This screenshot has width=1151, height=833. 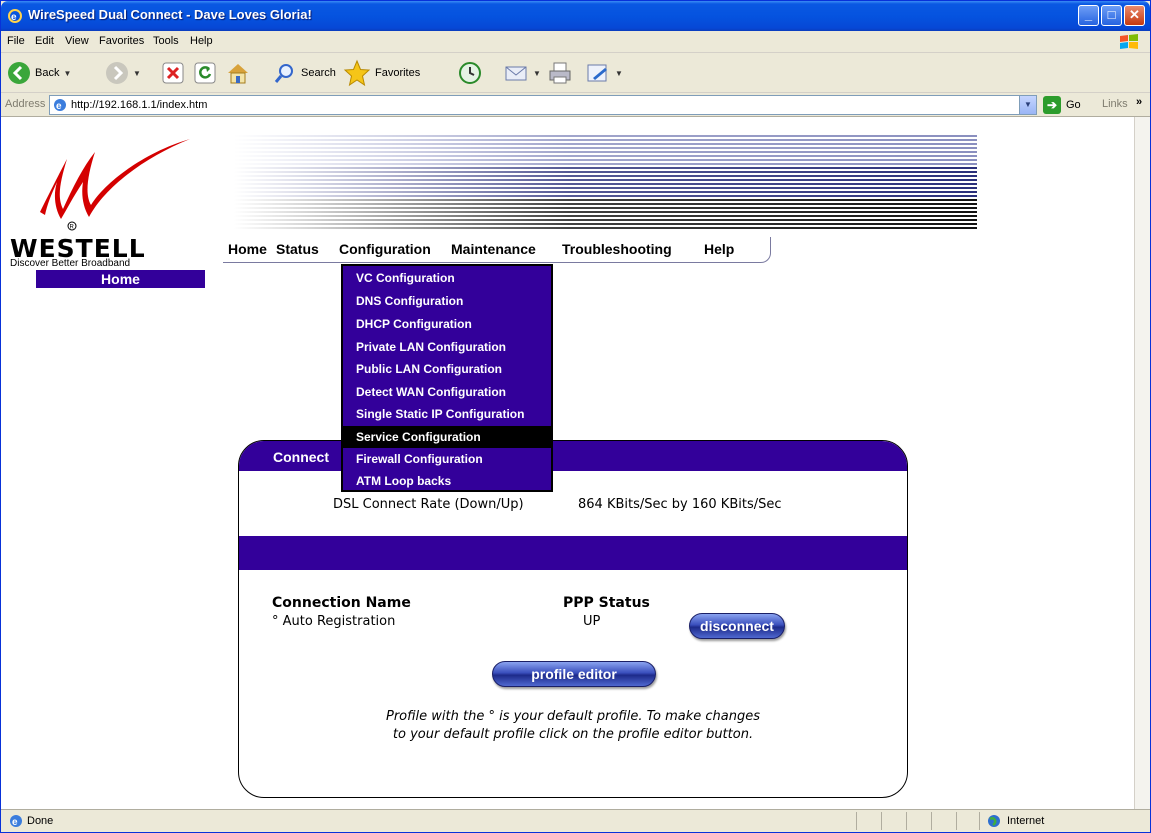 I want to click on forward-dropdown-icon: ▼, so click(x=137, y=73).